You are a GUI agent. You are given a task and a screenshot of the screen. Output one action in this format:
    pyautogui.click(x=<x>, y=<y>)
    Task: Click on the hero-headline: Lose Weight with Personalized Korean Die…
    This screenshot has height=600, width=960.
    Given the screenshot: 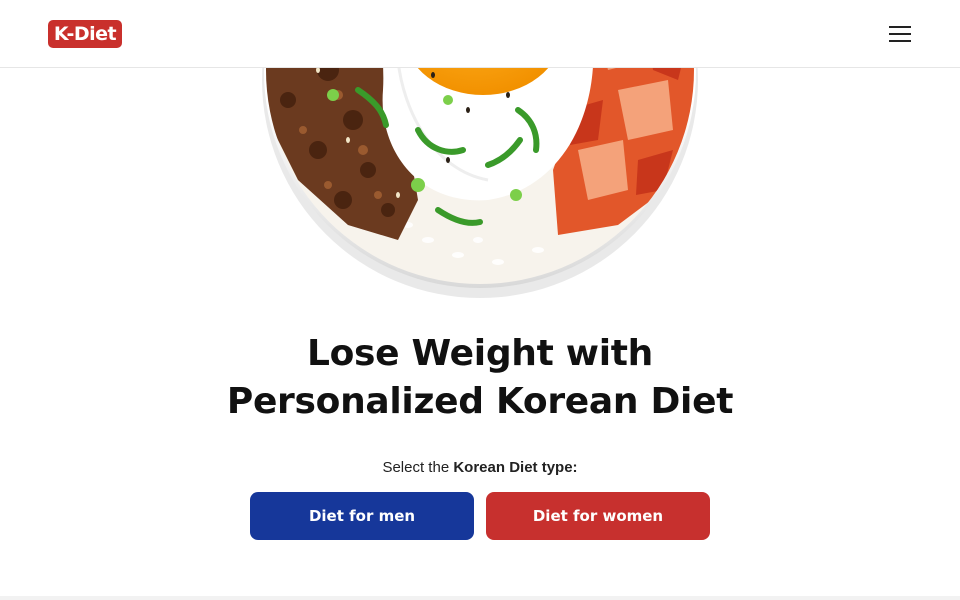 What is the action you would take?
    pyautogui.click(x=480, y=378)
    